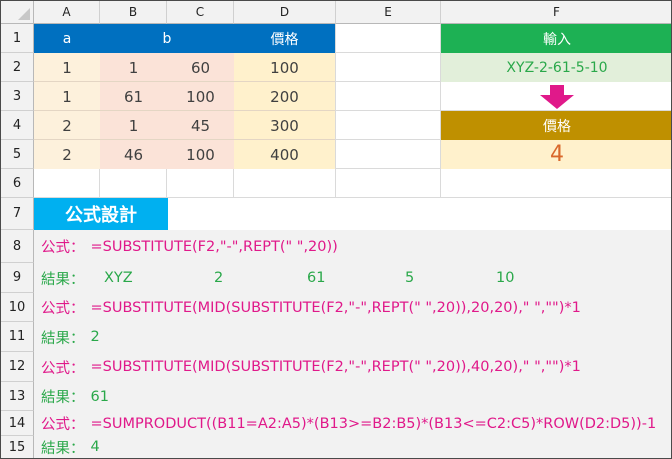  Describe the element at coordinates (17, 447) in the screenshot. I see `row-header-15: 15` at that location.